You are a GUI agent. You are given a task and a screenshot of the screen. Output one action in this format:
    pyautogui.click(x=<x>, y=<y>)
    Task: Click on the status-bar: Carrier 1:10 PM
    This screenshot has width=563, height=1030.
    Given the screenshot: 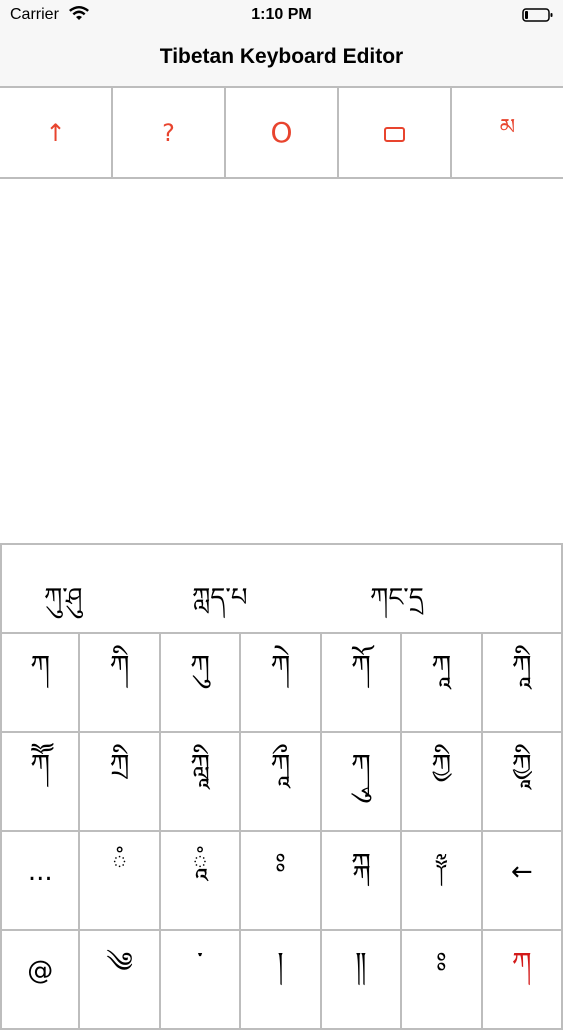 What is the action you would take?
    pyautogui.click(x=281, y=15)
    